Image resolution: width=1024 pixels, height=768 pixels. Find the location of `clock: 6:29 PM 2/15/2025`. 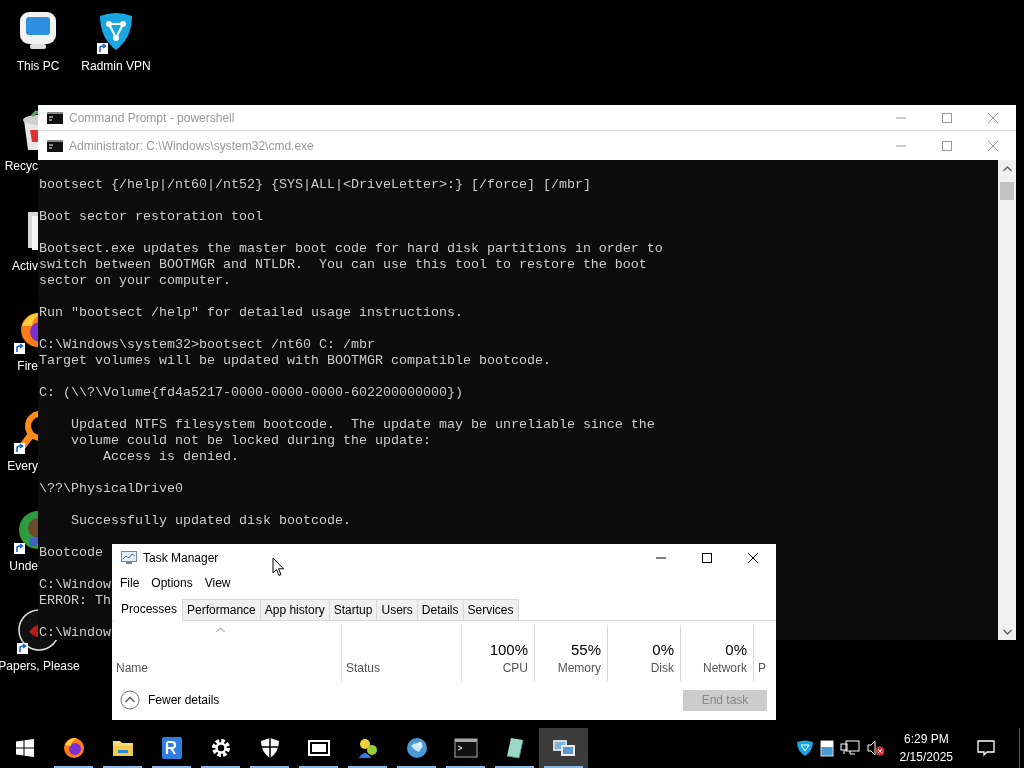

clock: 6:29 PM 2/15/2025 is located at coordinates (926, 748).